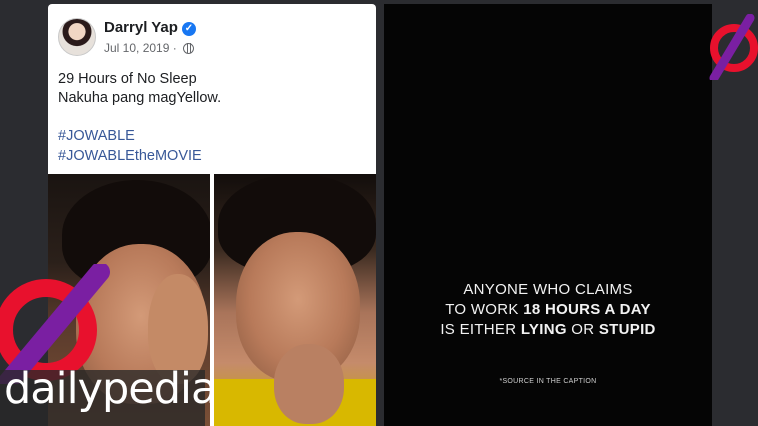 Image resolution: width=758 pixels, height=426 pixels. I want to click on author-name-text: Darryl Yap, so click(141, 27).